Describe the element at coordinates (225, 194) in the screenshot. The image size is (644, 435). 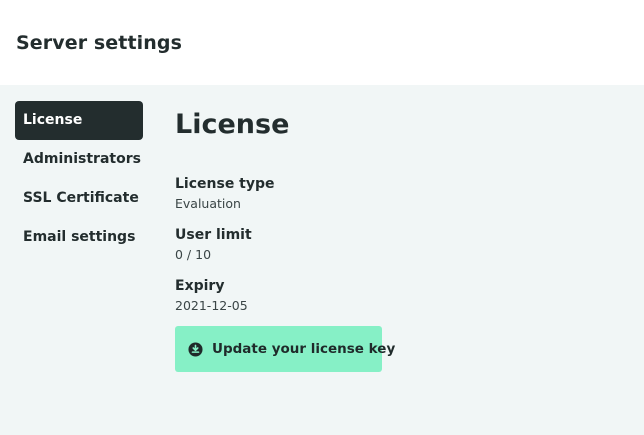
I see `license-type-field: License type Evaluation` at that location.